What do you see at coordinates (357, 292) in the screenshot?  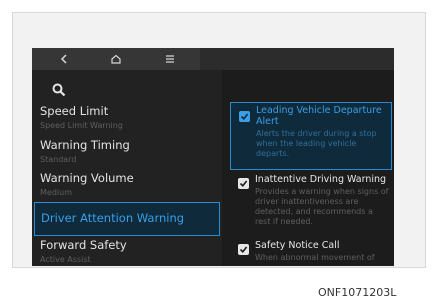 I see `figure-code: ONF1071203L` at bounding box center [357, 292].